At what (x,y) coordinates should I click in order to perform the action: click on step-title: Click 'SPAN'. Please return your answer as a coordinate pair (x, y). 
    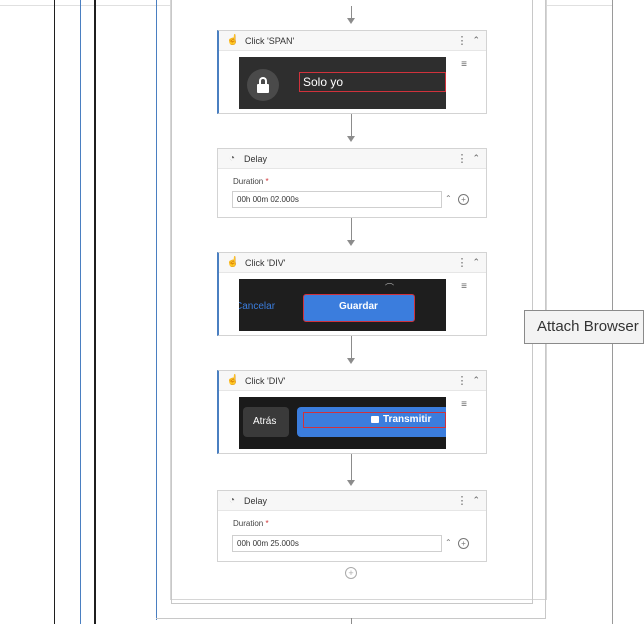
    Looking at the image, I should click on (270, 40).